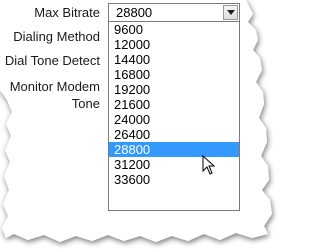 The width and height of the screenshot is (320, 251). Describe the element at coordinates (174, 134) in the screenshot. I see `dropdown-option: 26400` at that location.